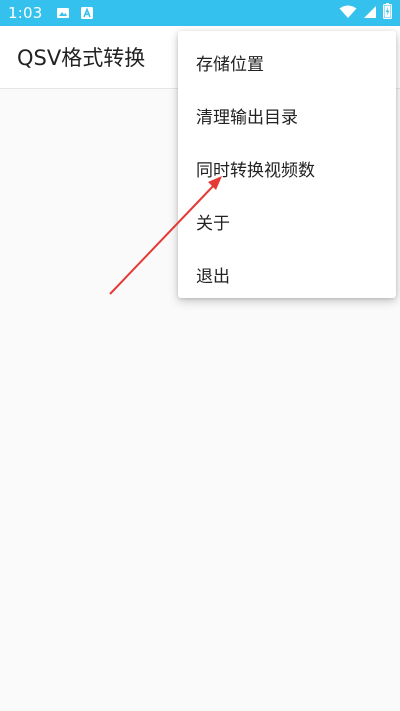  What do you see at coordinates (81, 58) in the screenshot?
I see `app-title: QSV格式转换` at bounding box center [81, 58].